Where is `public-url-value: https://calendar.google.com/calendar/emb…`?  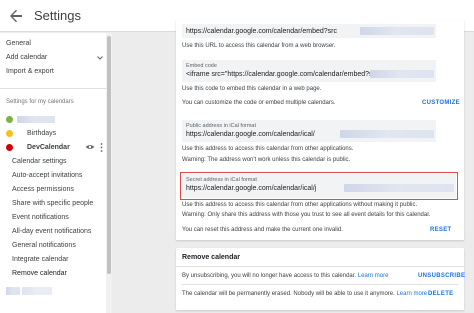
public-url-value: https://calendar.google.com/calendar/emb… is located at coordinates (261, 31).